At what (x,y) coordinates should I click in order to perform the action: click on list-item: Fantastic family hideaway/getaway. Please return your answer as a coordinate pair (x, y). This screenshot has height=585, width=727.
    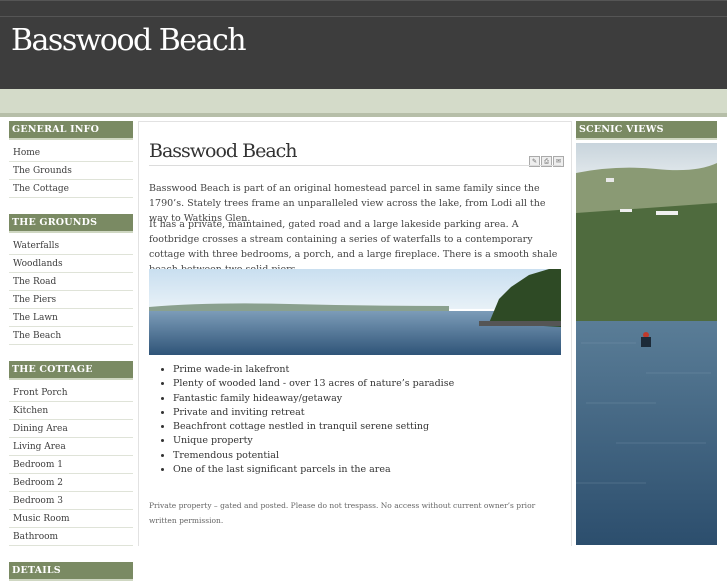
    Looking at the image, I should click on (313, 399).